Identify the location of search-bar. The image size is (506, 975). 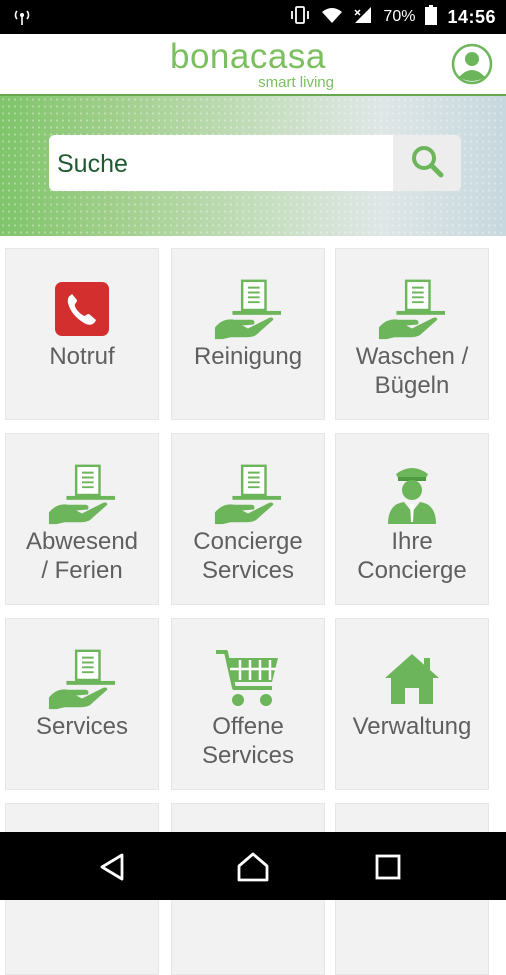
(255, 163).